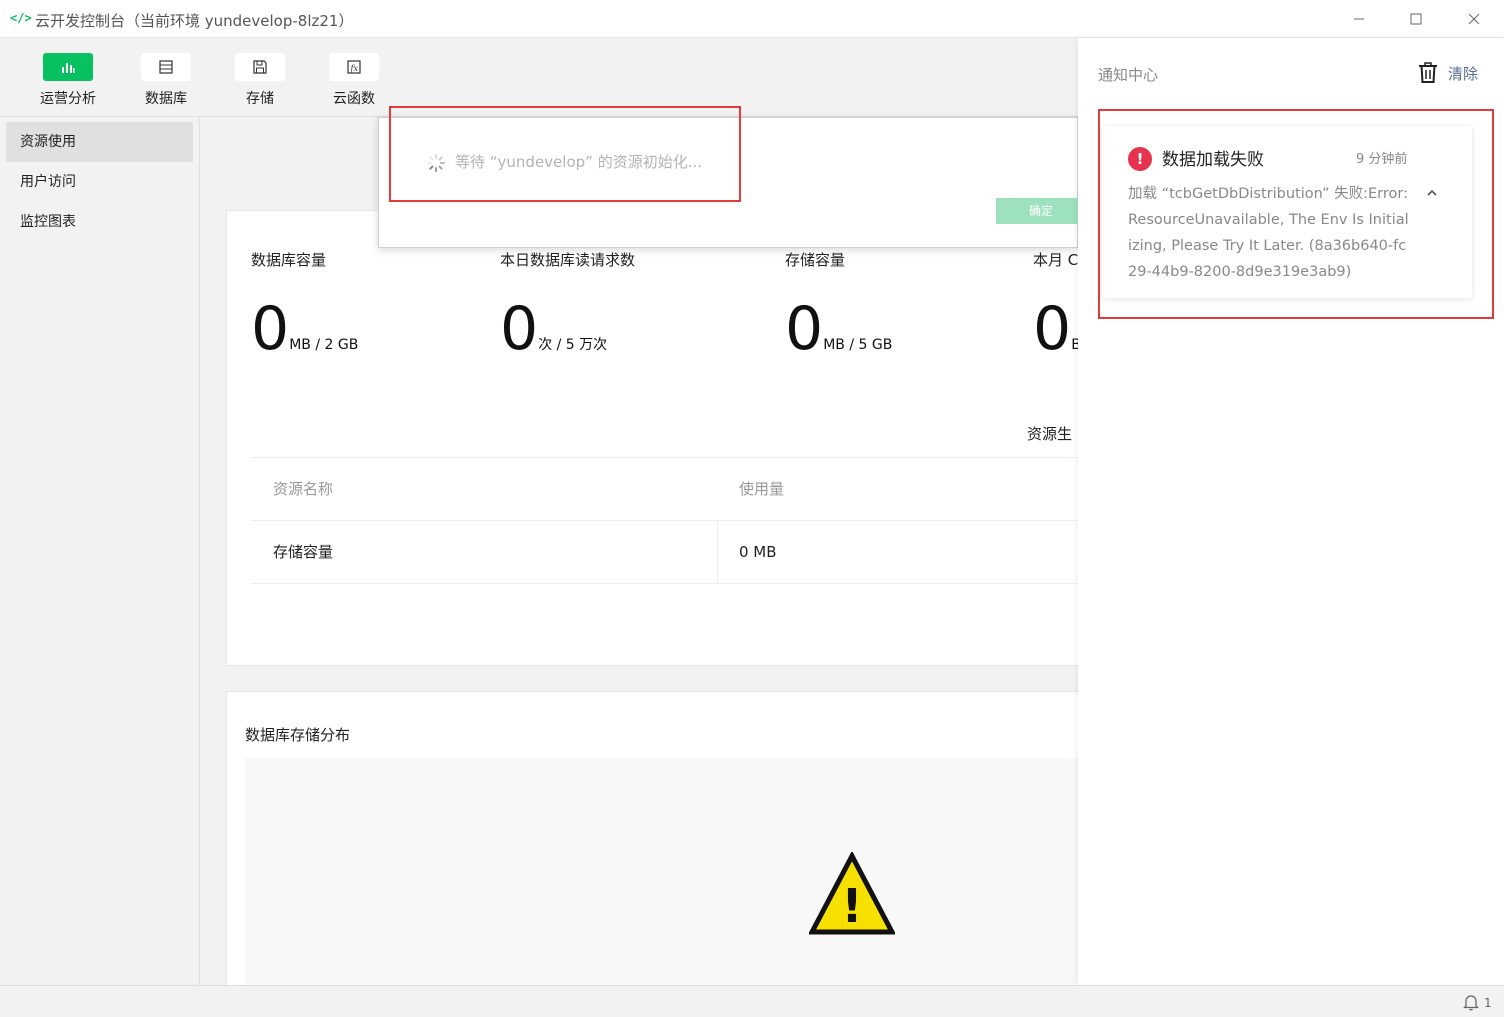 Image resolution: width=1504 pixels, height=1017 pixels. What do you see at coordinates (554, 329) in the screenshot?
I see `stat-value-db-reads: 0次 / 5 万次` at bounding box center [554, 329].